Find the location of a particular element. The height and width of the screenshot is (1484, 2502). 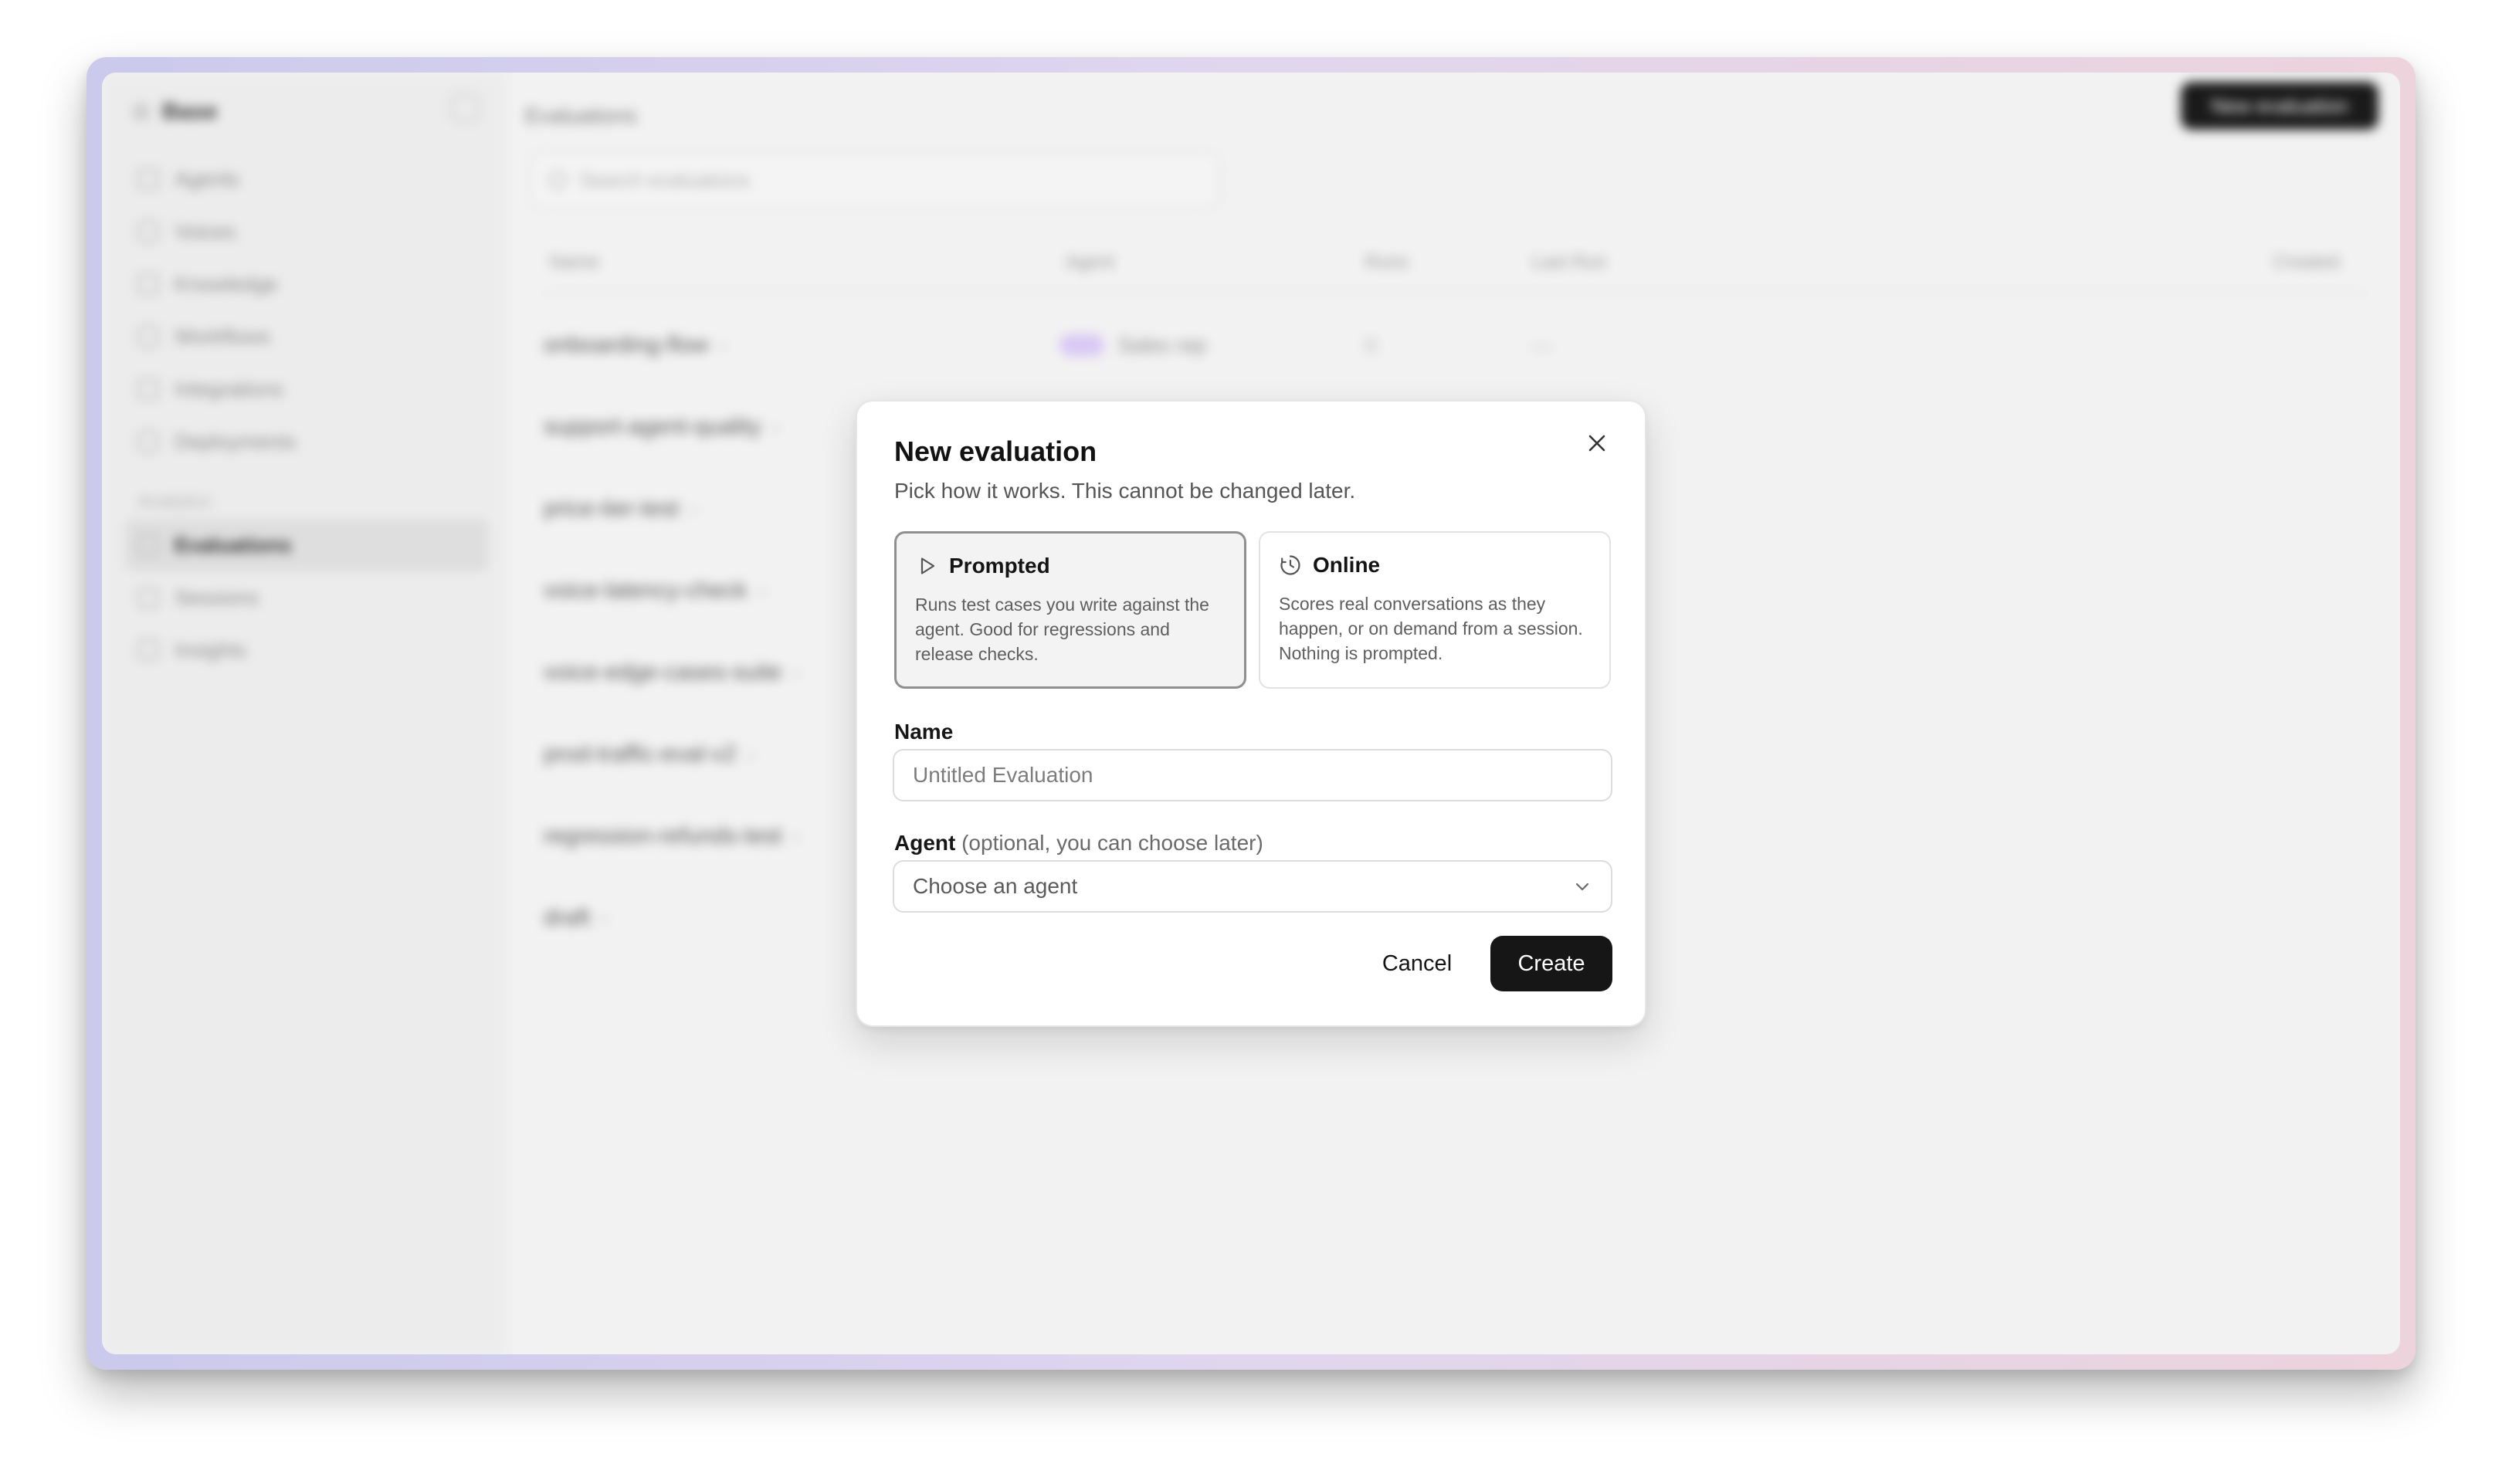

cancel-button: Cancel is located at coordinates (1417, 963).